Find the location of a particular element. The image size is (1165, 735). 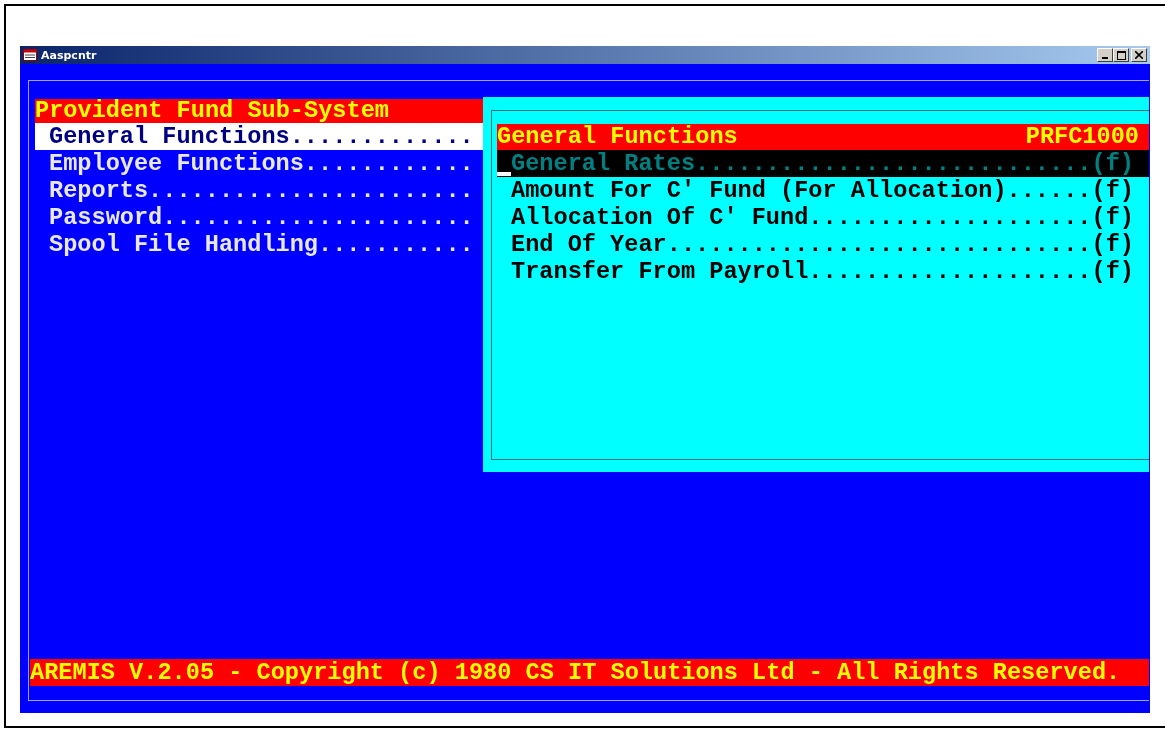

close-icon is located at coordinates (1139, 55).